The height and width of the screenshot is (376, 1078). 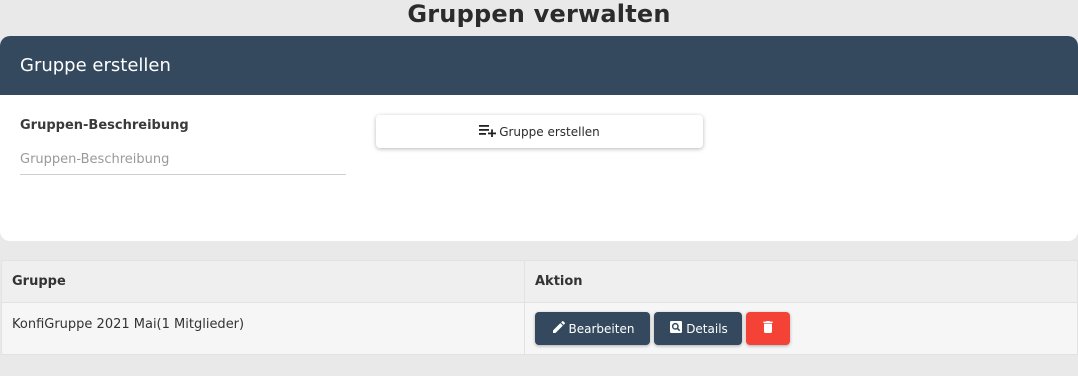 I want to click on trash-icon, so click(x=768, y=328).